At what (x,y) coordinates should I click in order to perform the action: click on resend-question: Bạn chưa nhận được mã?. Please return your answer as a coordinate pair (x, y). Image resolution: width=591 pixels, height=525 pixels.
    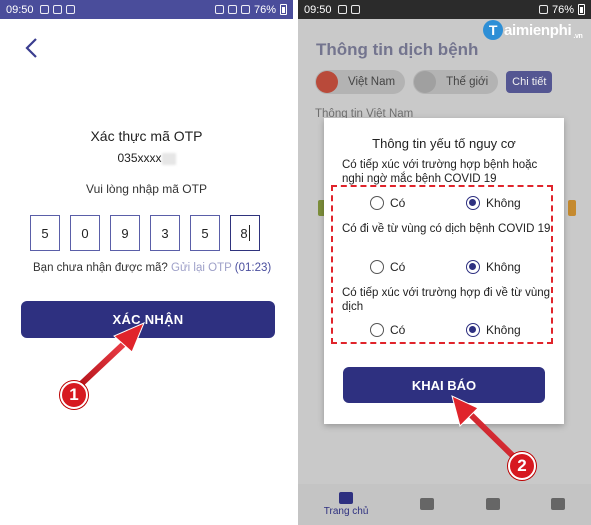
    Looking at the image, I should click on (100, 268).